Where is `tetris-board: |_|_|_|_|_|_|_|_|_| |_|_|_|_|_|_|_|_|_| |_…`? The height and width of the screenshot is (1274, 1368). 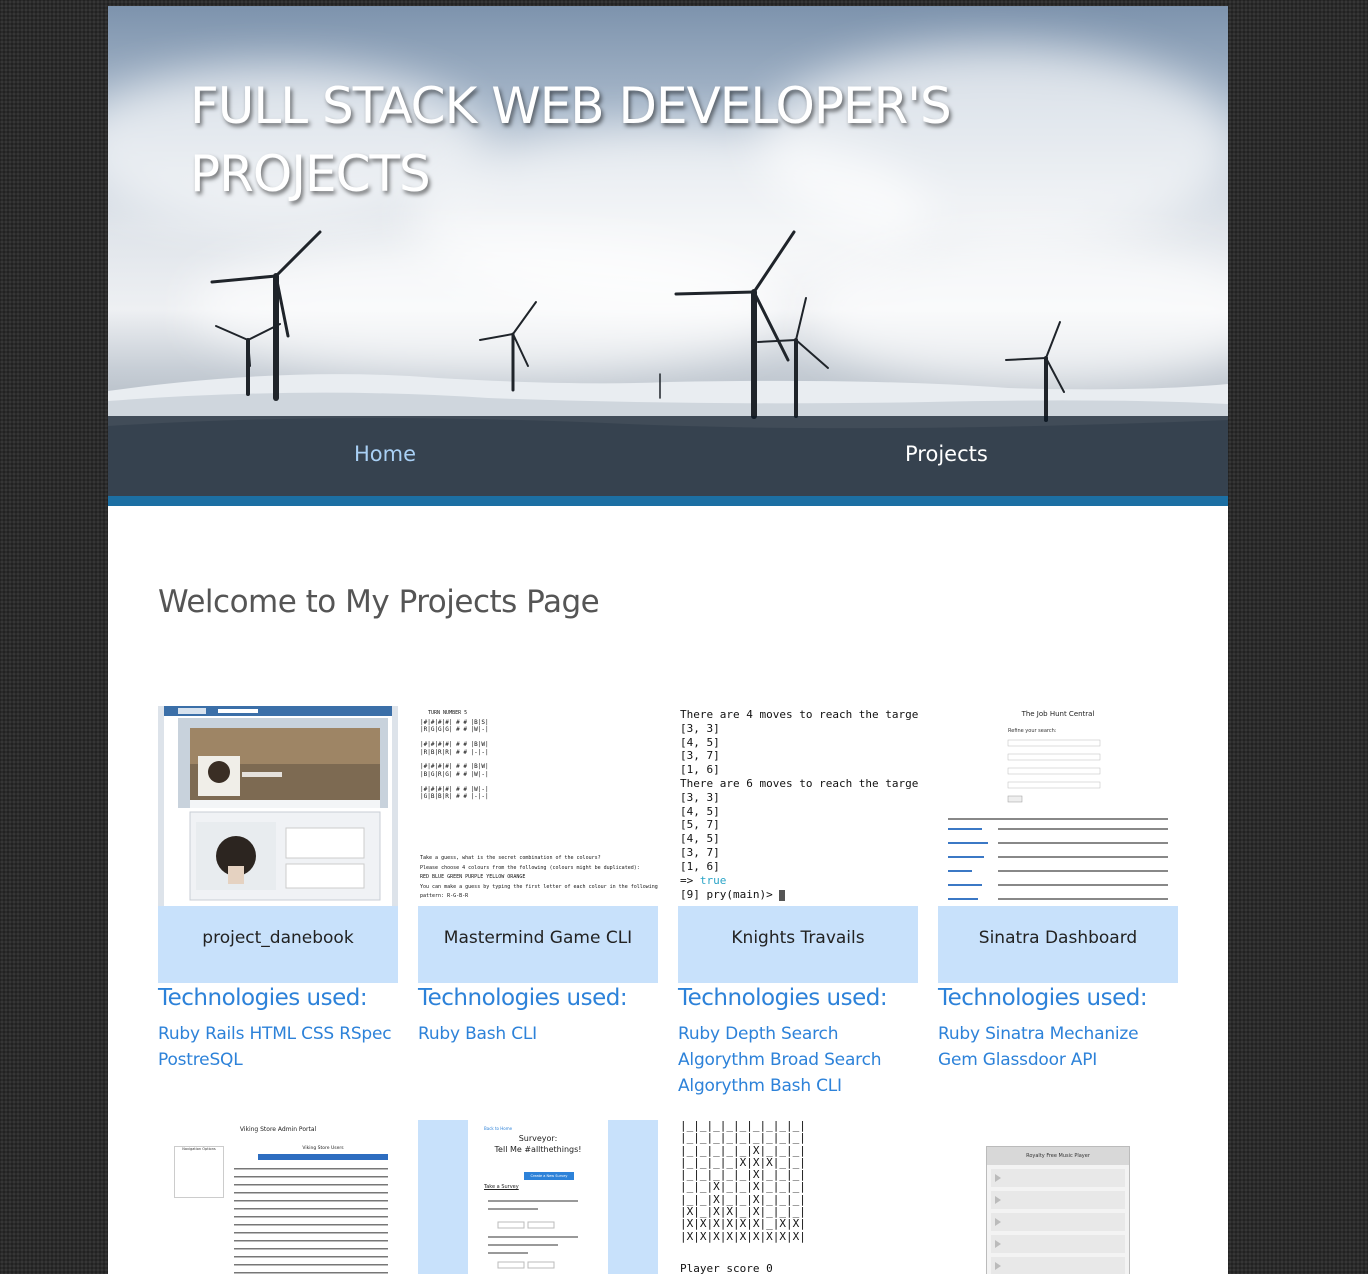 tetris-board: |_|_|_|_|_|_|_|_|_| |_|_|_|_|_|_|_|_|_| |_… is located at coordinates (743, 1181).